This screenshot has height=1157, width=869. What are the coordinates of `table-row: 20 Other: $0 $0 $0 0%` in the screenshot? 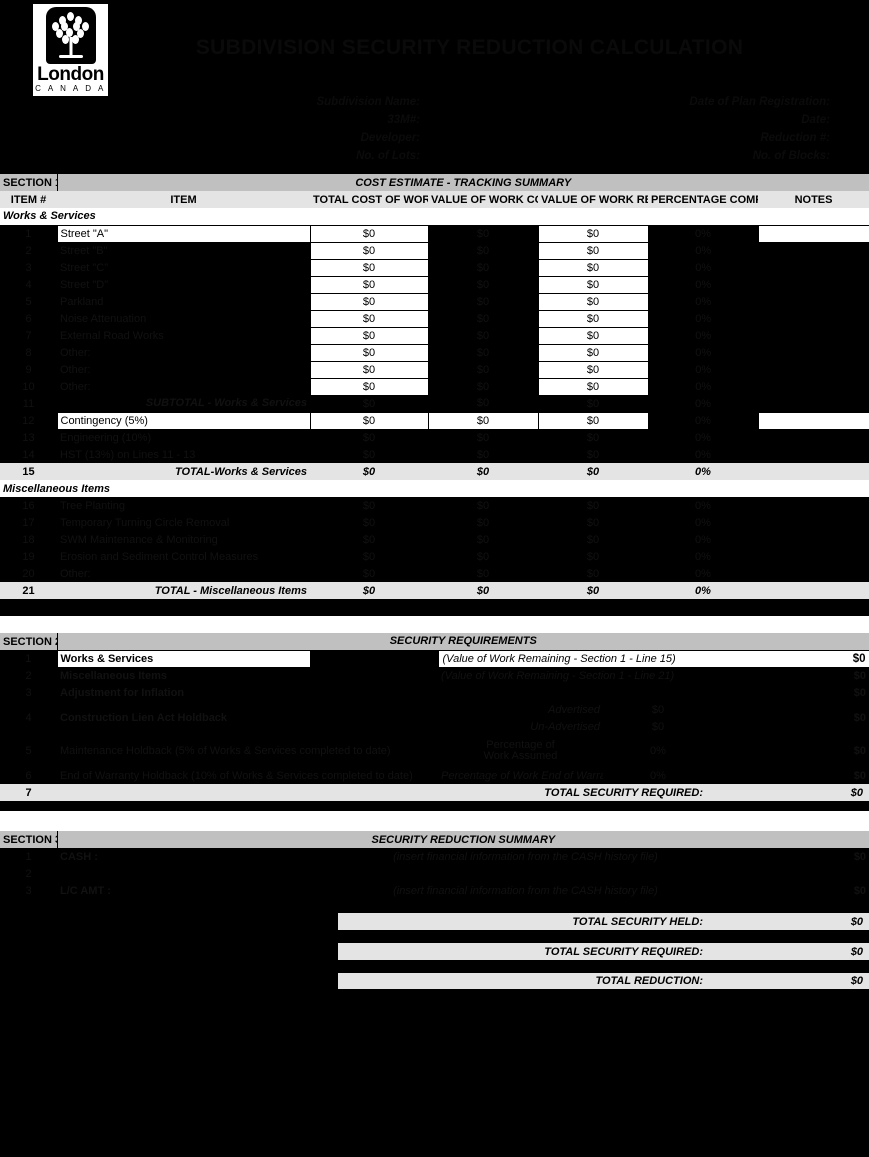 It's located at (434, 573).